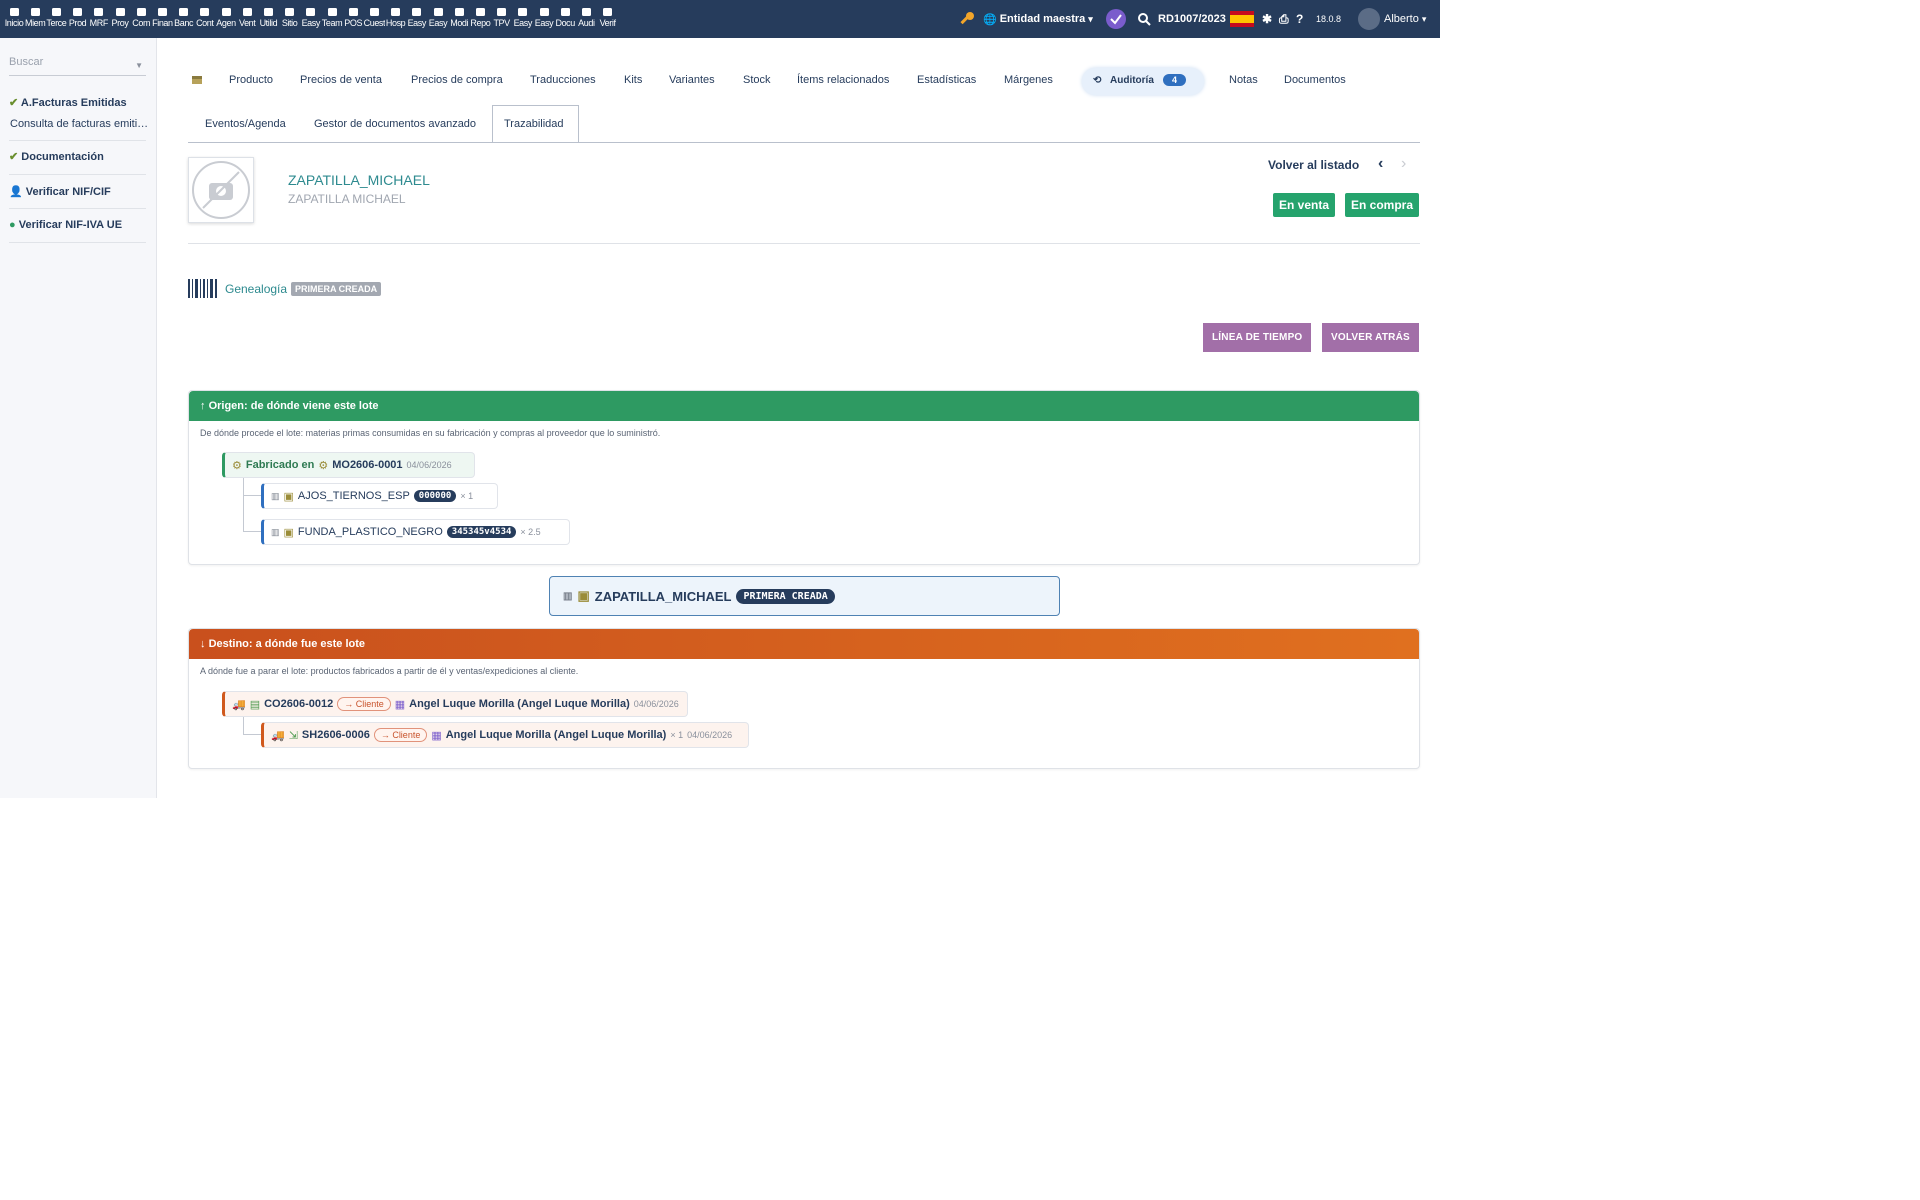 The height and width of the screenshot is (1200, 1920). What do you see at coordinates (633, 80) in the screenshot?
I see `tab-kits: Kits` at bounding box center [633, 80].